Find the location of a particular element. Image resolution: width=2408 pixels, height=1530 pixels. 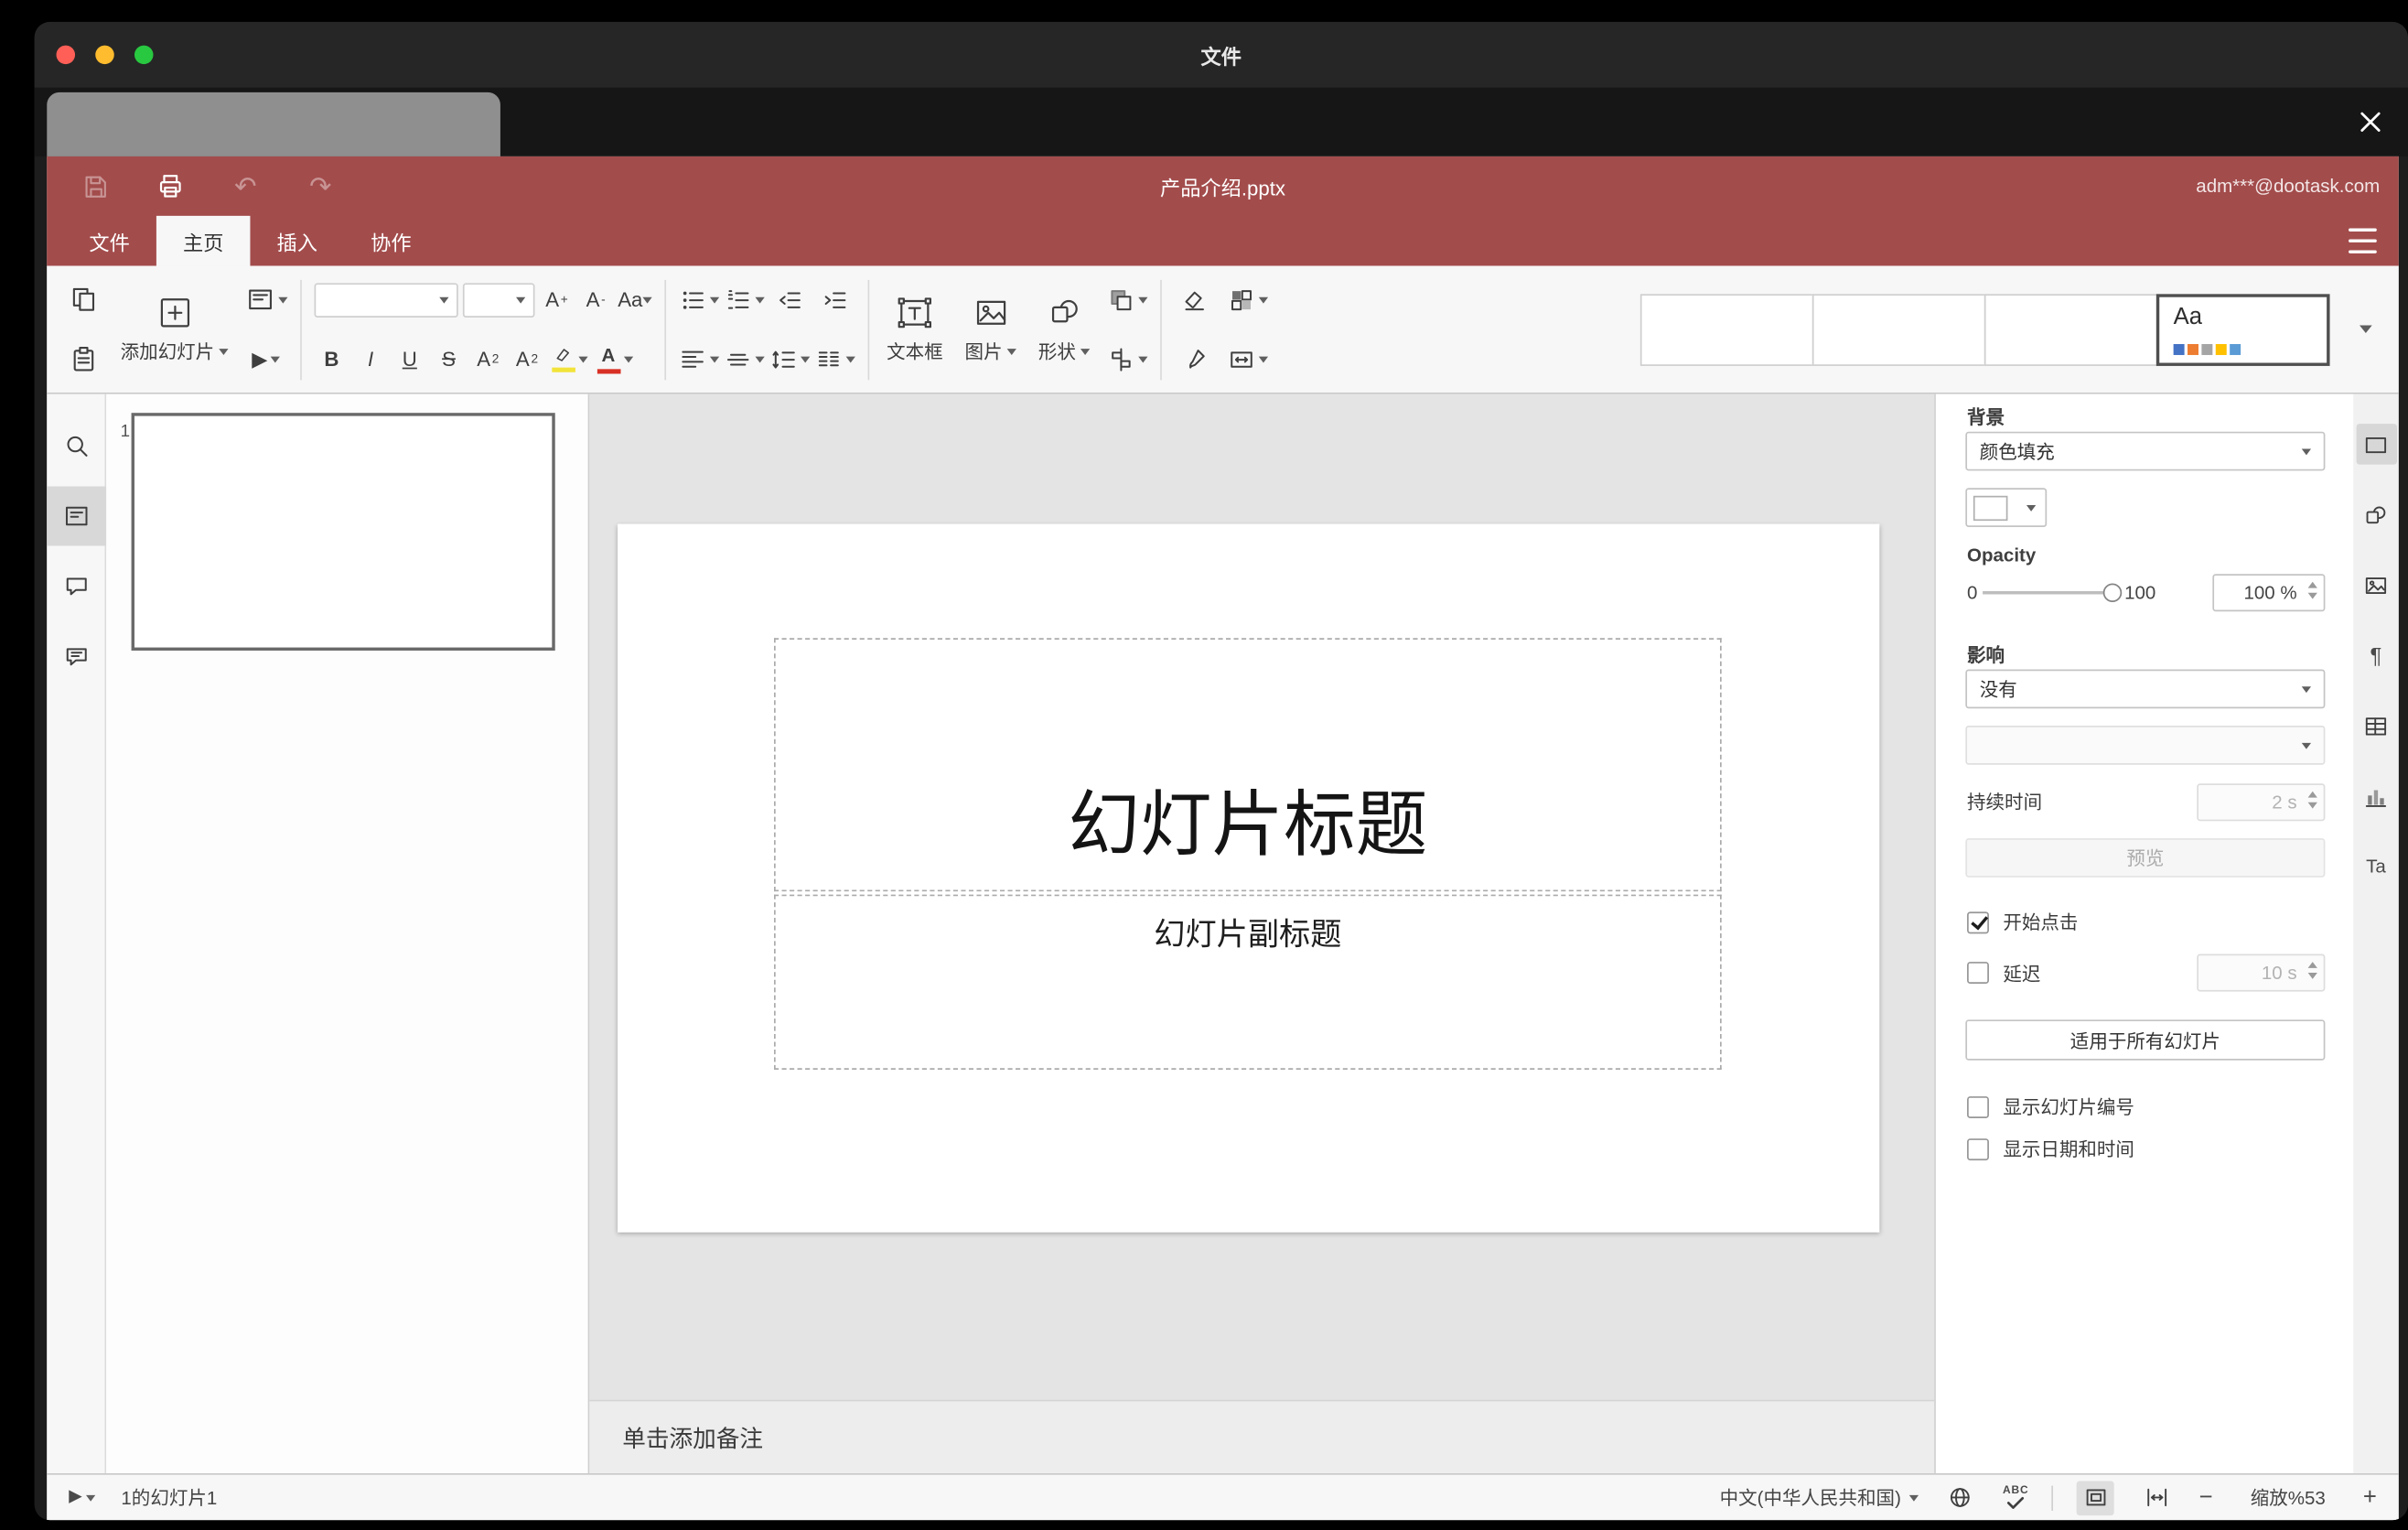

slider-knob is located at coordinates (2112, 592).